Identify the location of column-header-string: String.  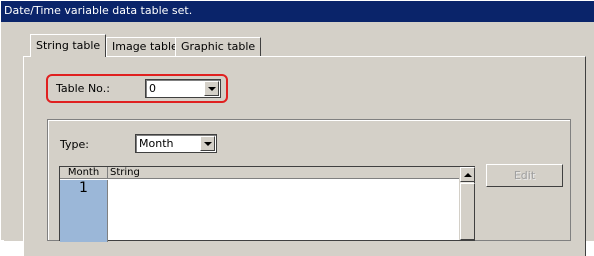
(125, 173).